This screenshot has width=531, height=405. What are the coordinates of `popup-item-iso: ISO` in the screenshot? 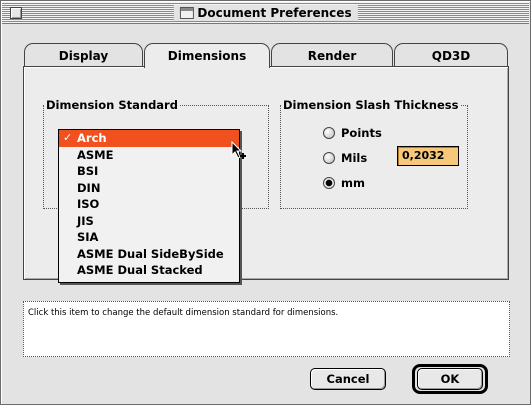 It's located at (149, 204).